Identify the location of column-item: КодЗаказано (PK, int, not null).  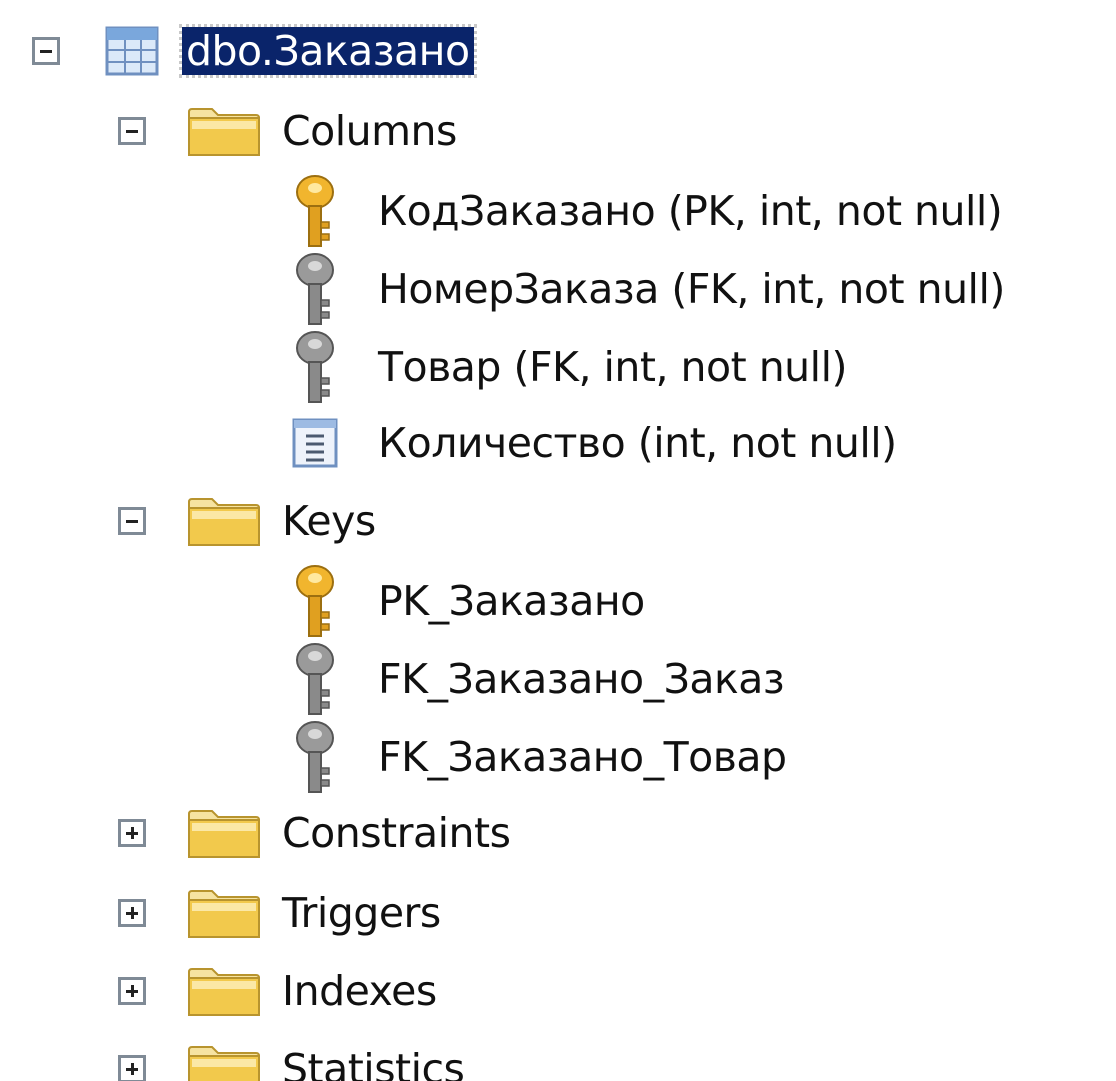
(555, 211).